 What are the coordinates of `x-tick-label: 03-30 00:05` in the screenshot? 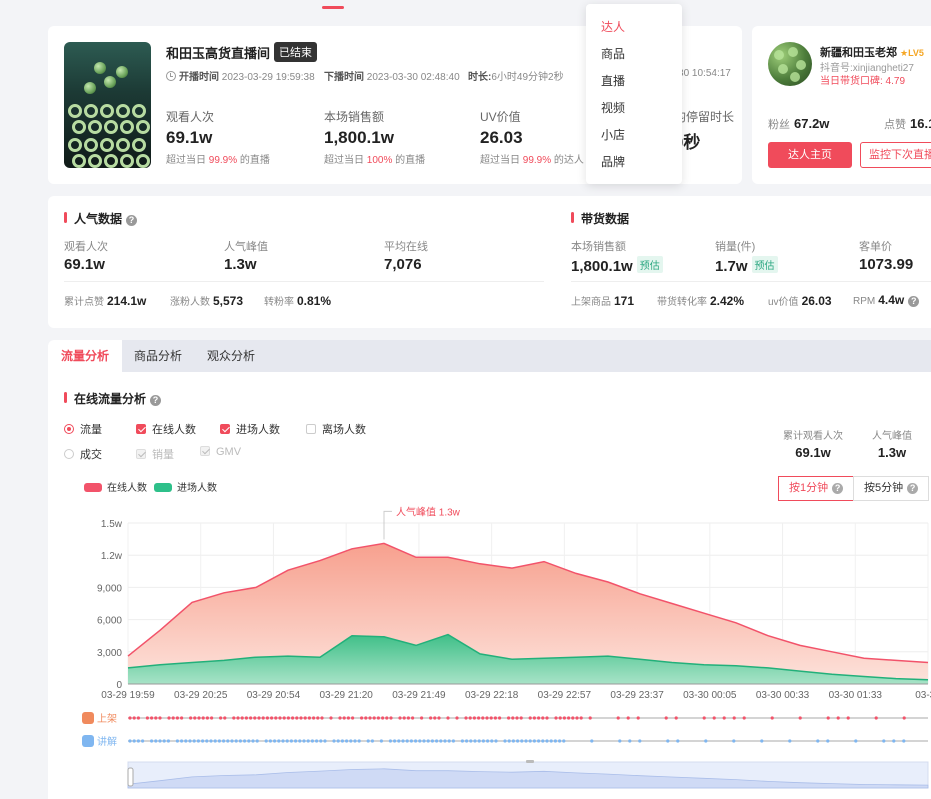 It's located at (710, 695).